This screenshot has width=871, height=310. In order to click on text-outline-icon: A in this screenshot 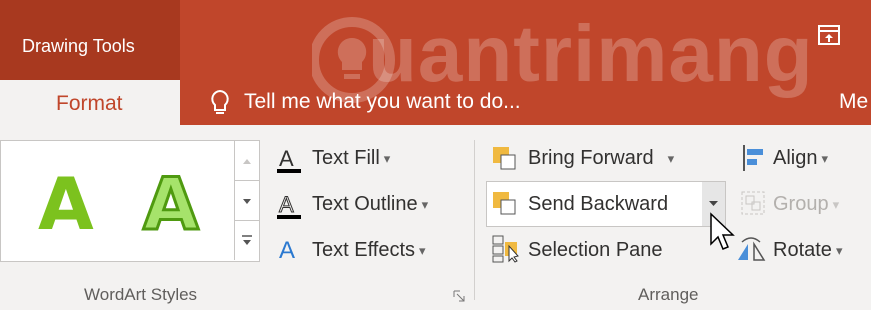, I will do `click(289, 205)`.